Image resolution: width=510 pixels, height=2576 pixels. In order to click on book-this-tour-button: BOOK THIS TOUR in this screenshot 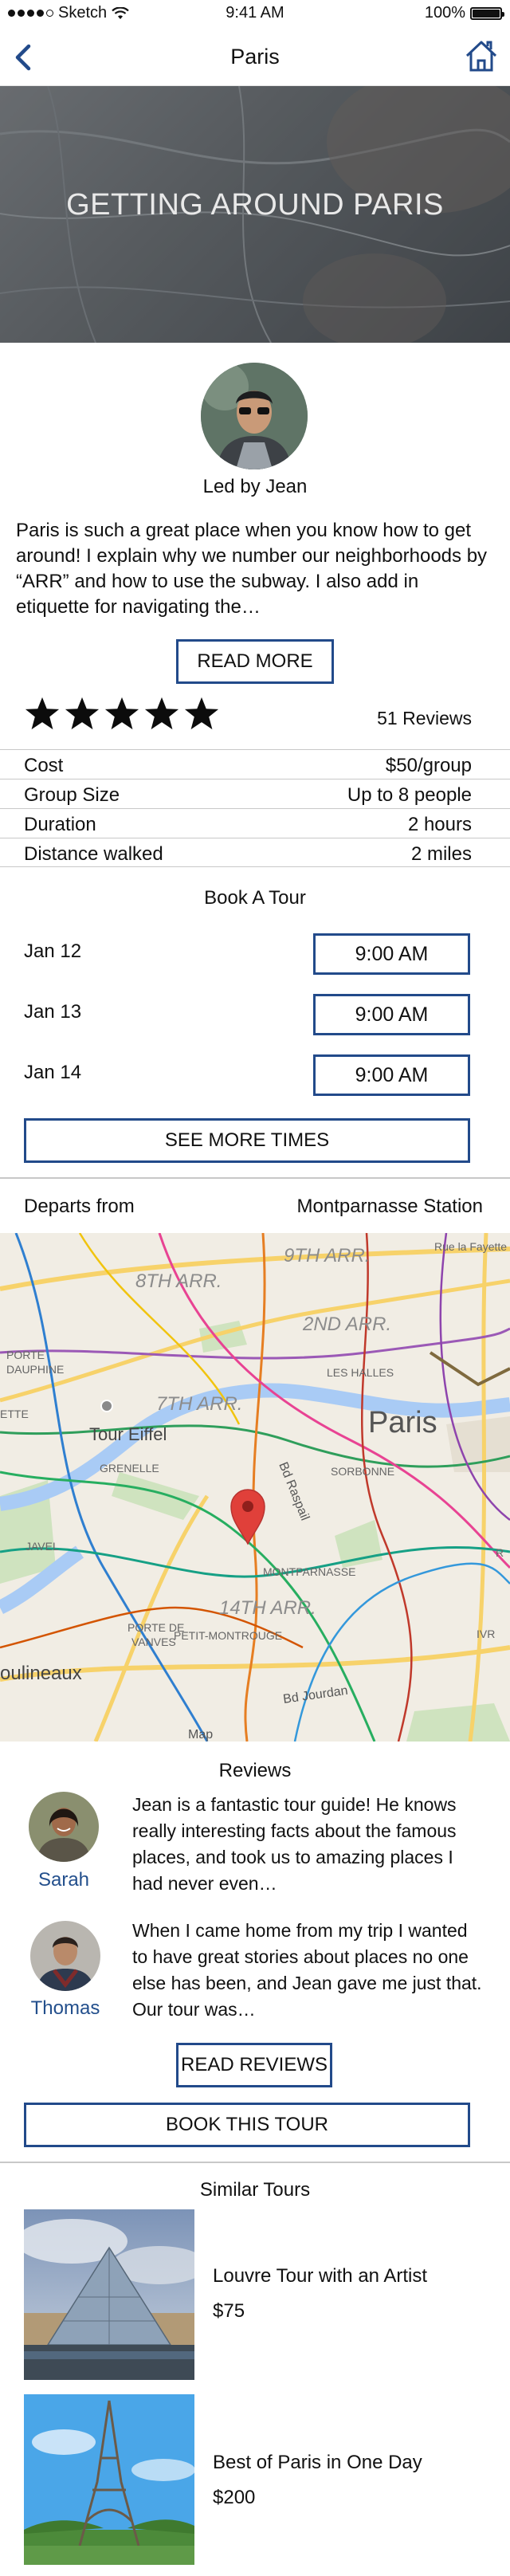, I will do `click(247, 2125)`.